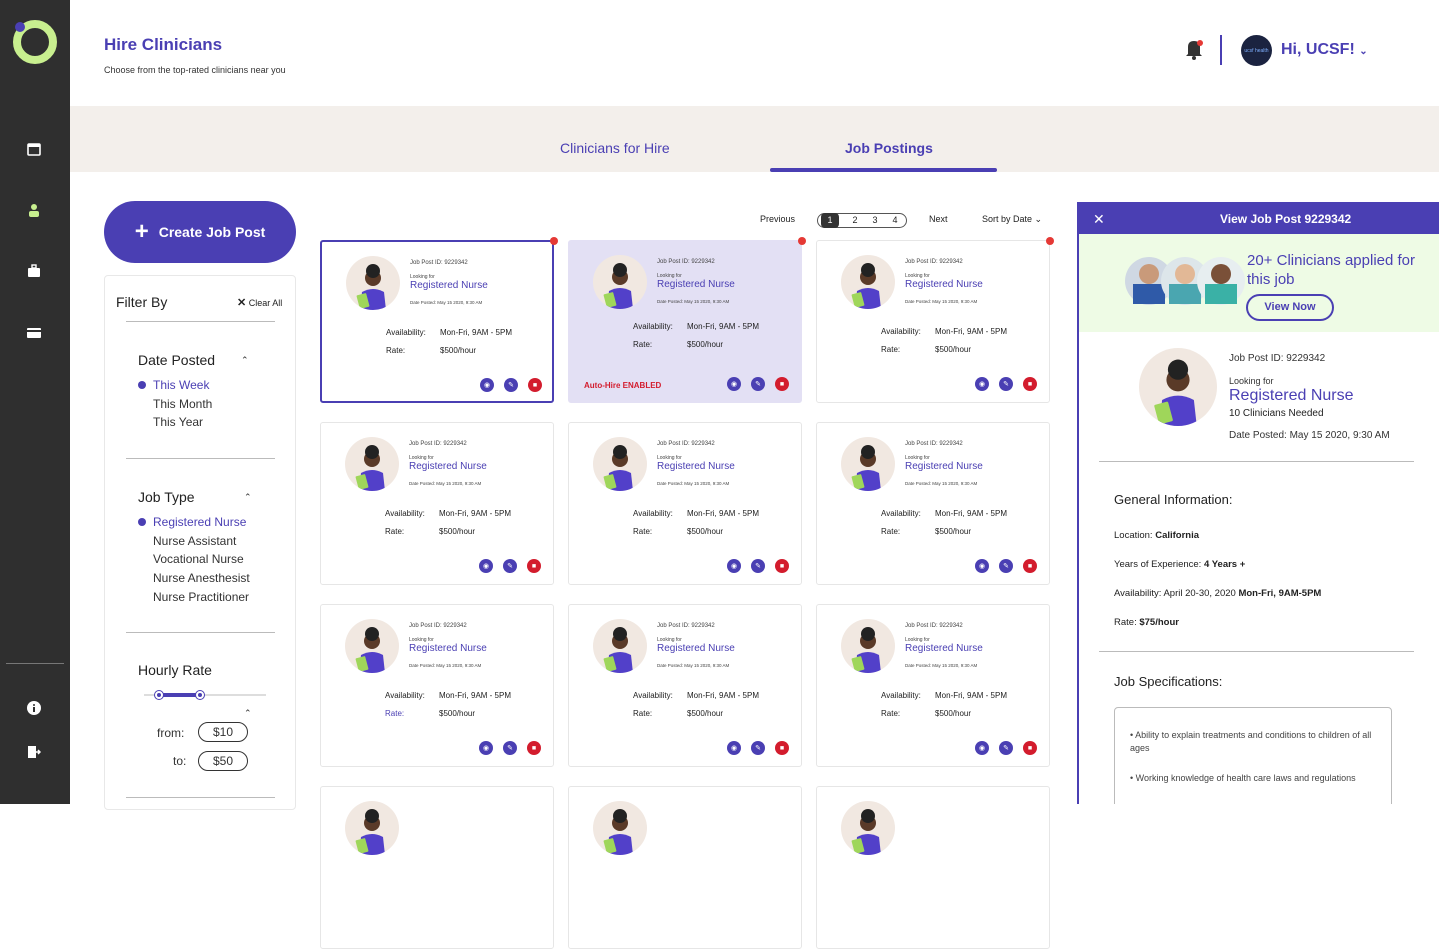 The width and height of the screenshot is (1439, 949). Describe the element at coordinates (889, 148) in the screenshot. I see `tab-job-postings: Job Postings` at that location.